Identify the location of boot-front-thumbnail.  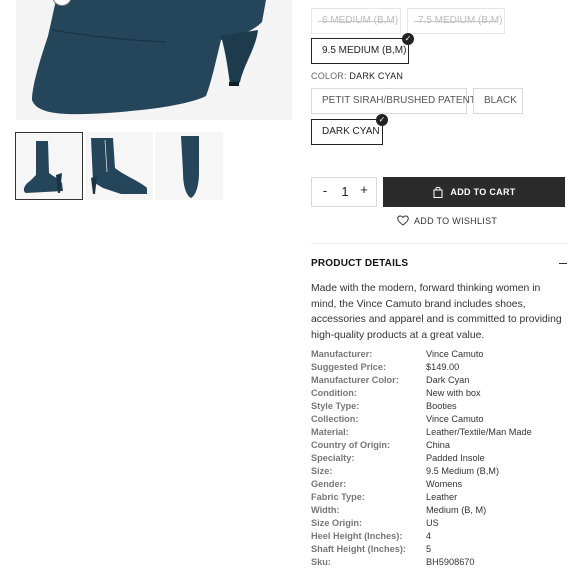
(190, 167).